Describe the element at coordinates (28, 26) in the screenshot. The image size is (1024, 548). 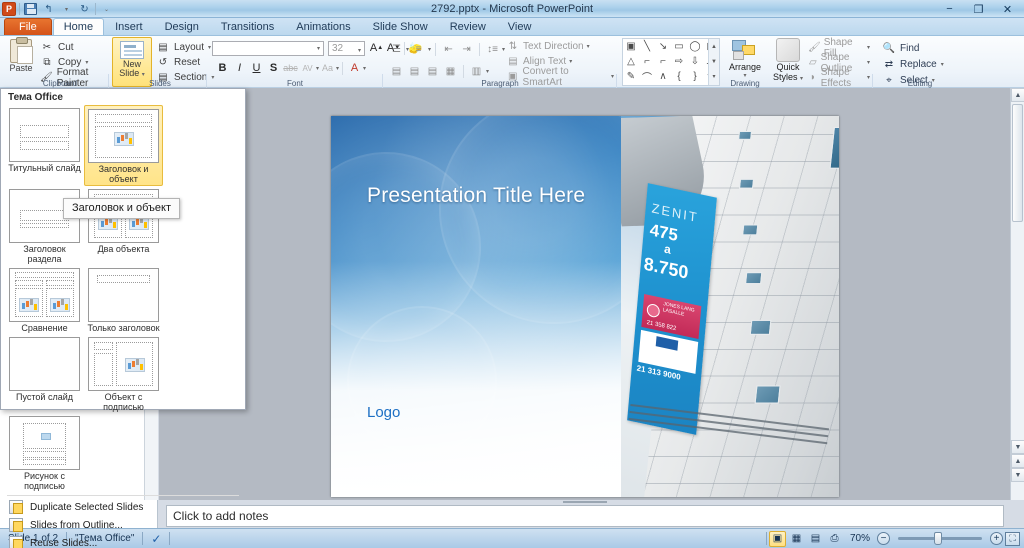
I see `tab-file: File` at that location.